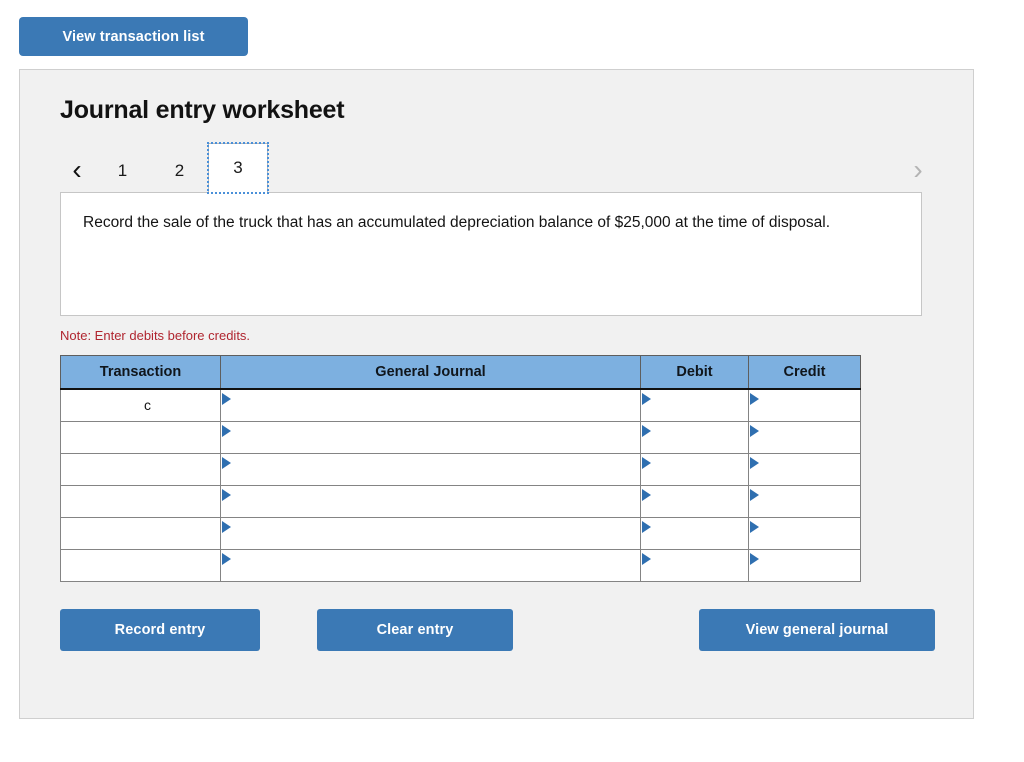 The image size is (1024, 762). I want to click on column-header-transaction: Transaction, so click(140, 372).